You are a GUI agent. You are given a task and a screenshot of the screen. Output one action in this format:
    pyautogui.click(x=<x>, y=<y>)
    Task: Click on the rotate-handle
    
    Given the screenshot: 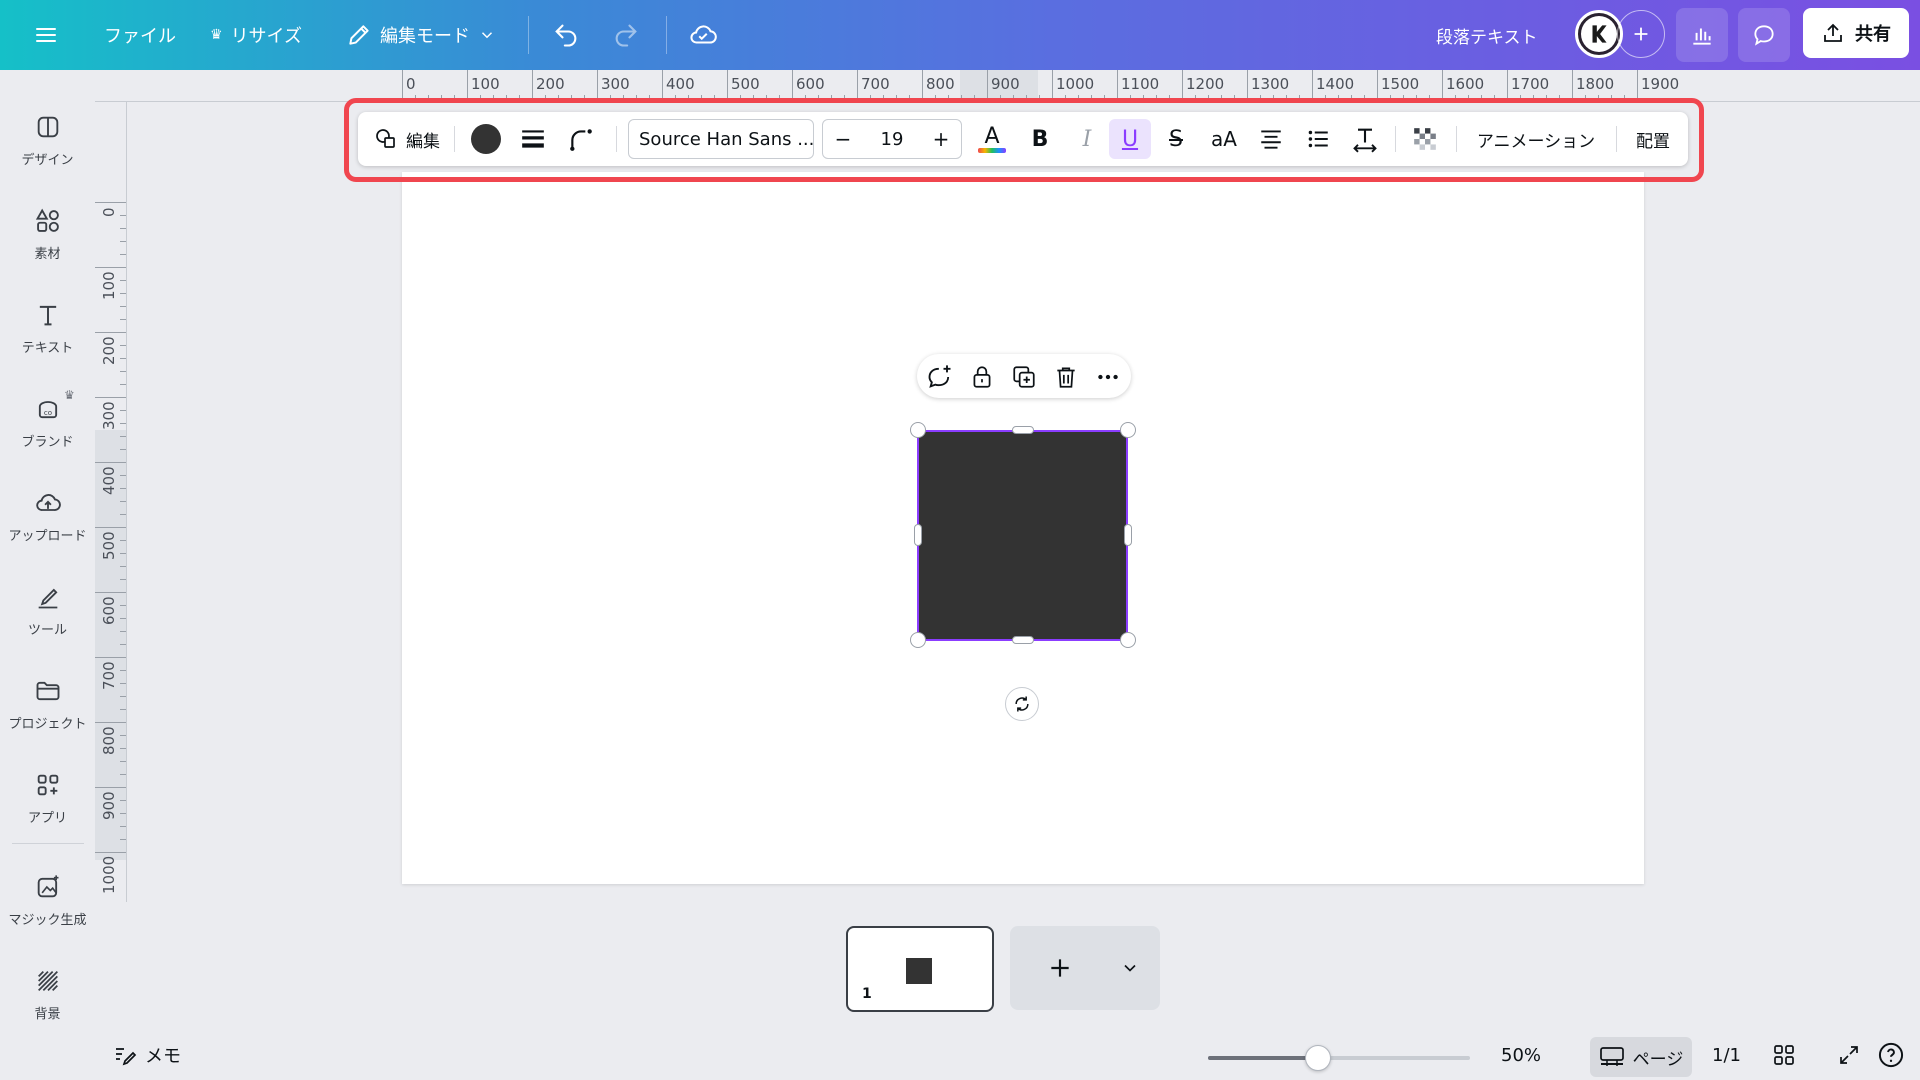 What is the action you would take?
    pyautogui.click(x=1022, y=704)
    